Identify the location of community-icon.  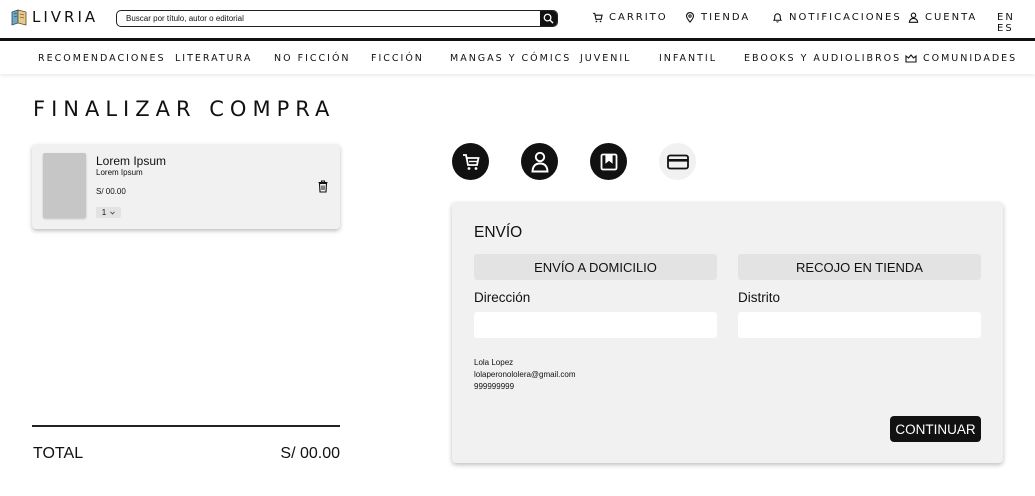
(911, 58).